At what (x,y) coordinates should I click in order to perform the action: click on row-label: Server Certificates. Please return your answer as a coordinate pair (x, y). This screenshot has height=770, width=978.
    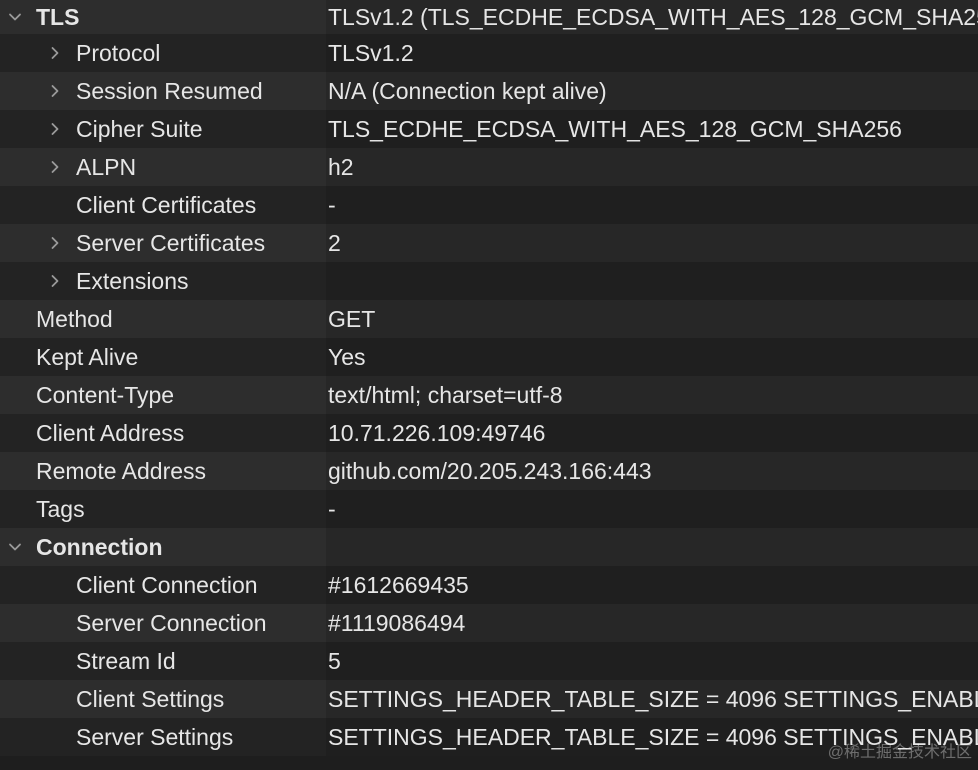
    Looking at the image, I should click on (171, 242).